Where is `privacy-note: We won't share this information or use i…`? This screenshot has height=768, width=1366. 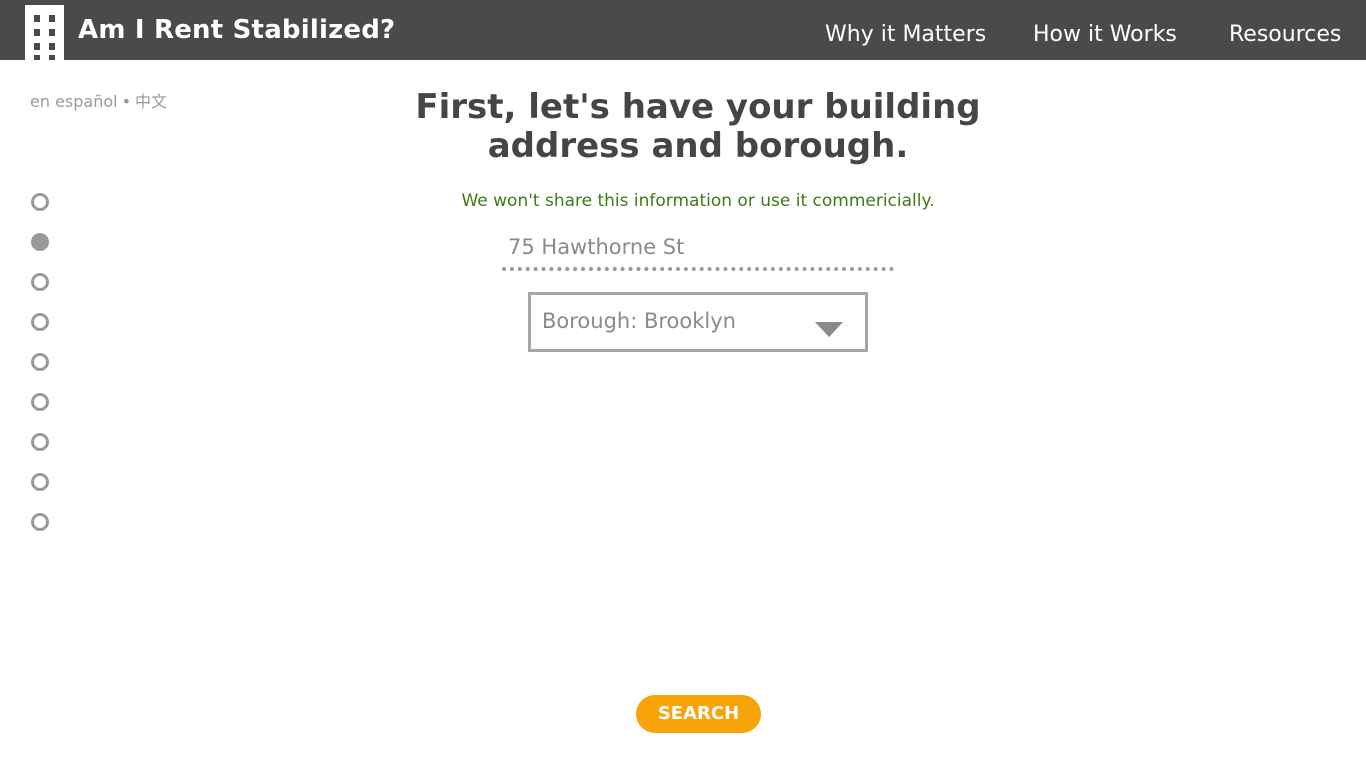 privacy-note: We won't share this information or use i… is located at coordinates (698, 201).